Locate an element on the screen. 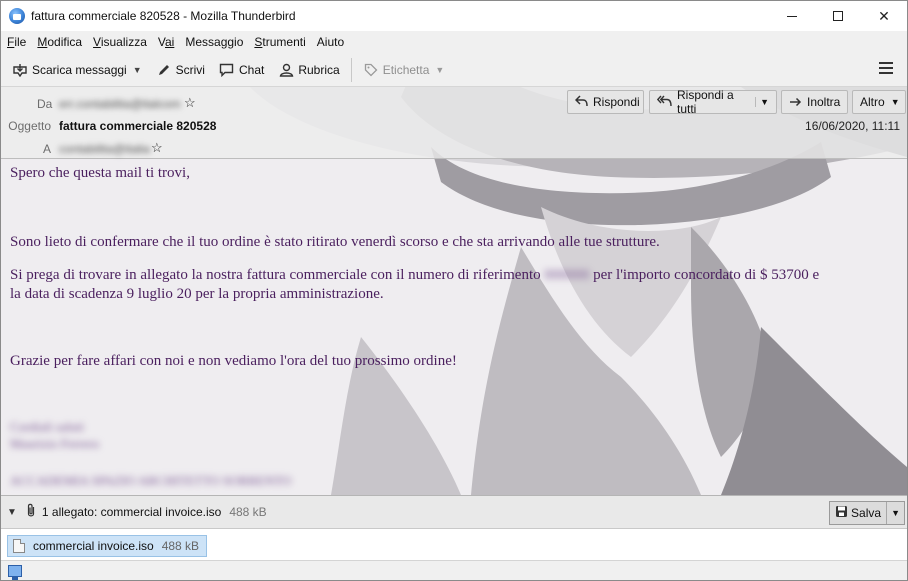 The height and width of the screenshot is (581, 908). reply-label: Rispondi is located at coordinates (616, 102).